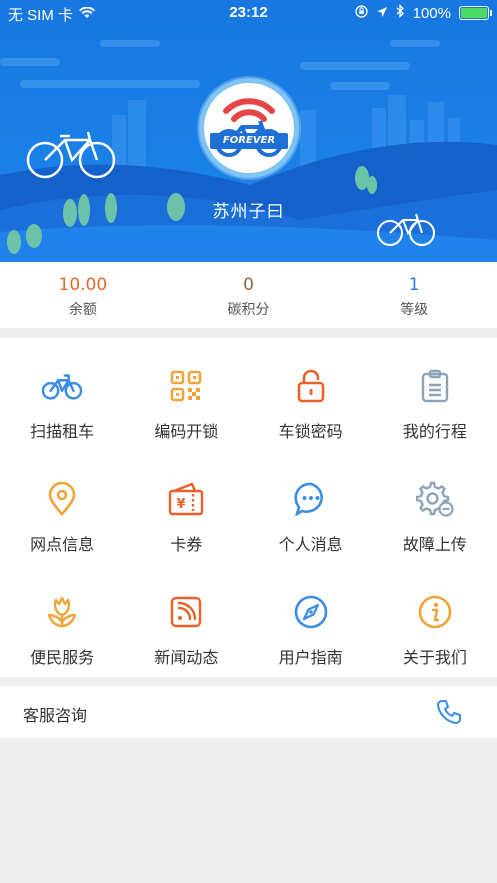  Describe the element at coordinates (434, 657) in the screenshot. I see `menu-label: 关于我们` at that location.